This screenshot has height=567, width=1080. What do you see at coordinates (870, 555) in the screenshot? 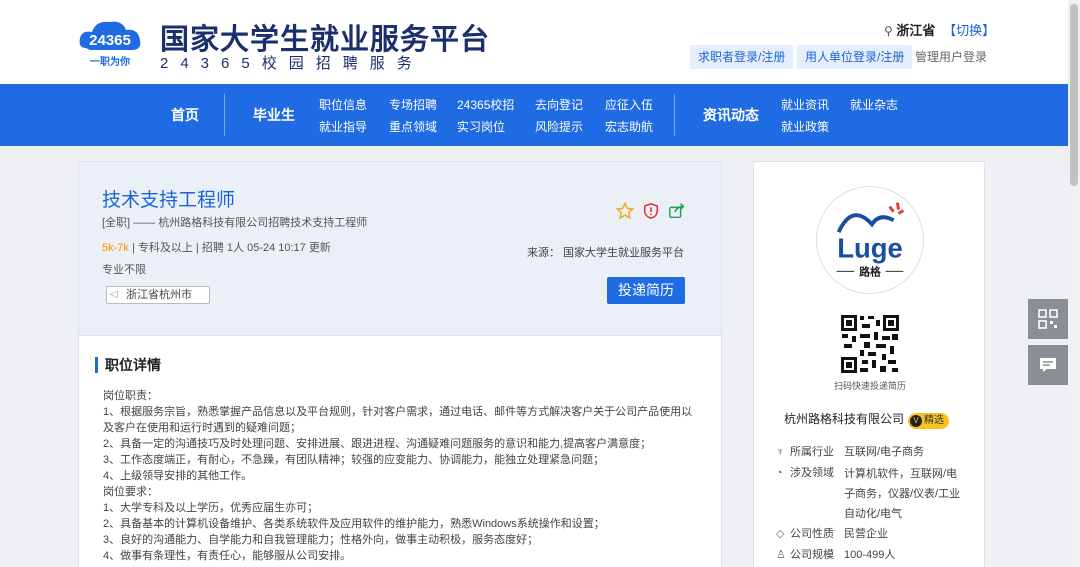
I see `size-value: 100-499人` at bounding box center [870, 555].